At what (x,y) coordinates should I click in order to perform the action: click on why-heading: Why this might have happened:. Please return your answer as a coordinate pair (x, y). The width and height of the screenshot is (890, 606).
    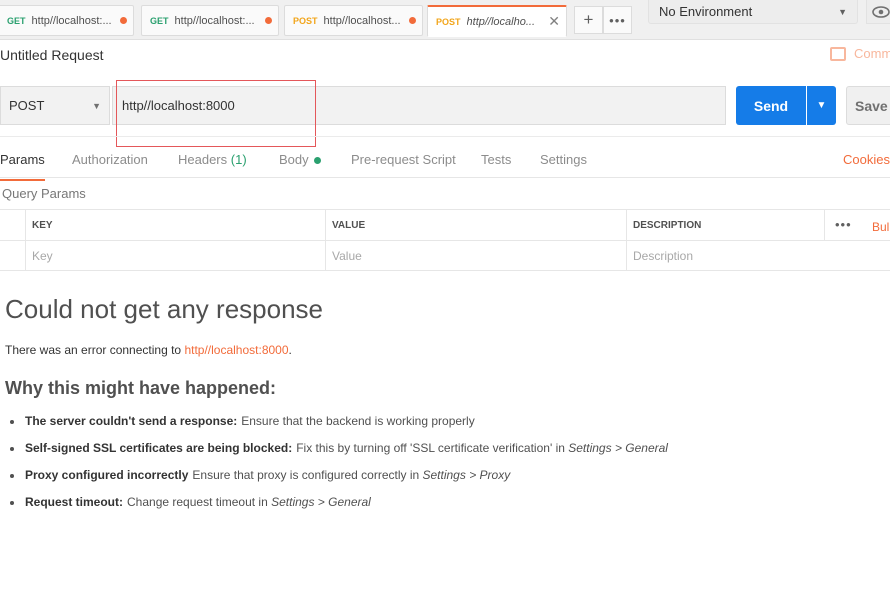
    Looking at the image, I should click on (141, 388).